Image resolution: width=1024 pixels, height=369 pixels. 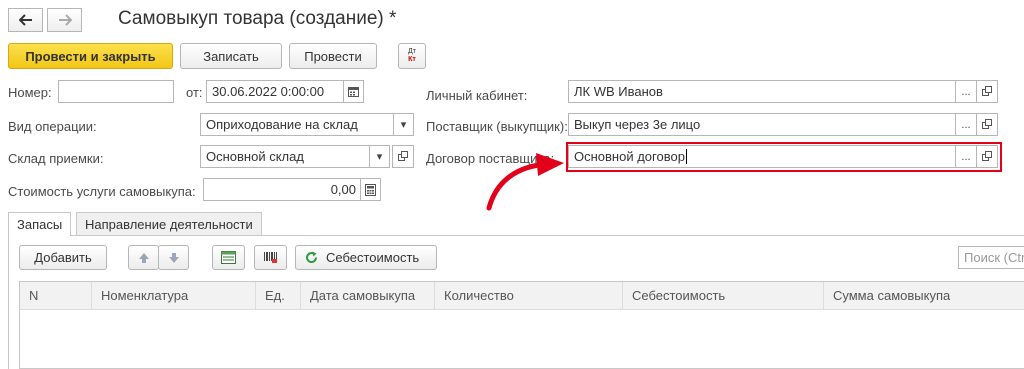 What do you see at coordinates (373, 257) in the screenshot?
I see `cost-price-label: Себестоимость` at bounding box center [373, 257].